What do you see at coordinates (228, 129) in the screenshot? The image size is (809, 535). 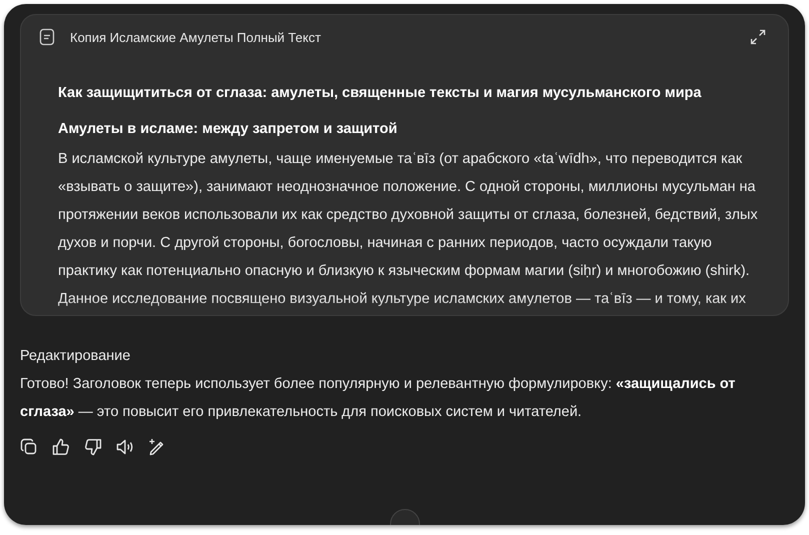 I see `document-subheading: Амулеты в исламе: между запретом и защитой` at bounding box center [228, 129].